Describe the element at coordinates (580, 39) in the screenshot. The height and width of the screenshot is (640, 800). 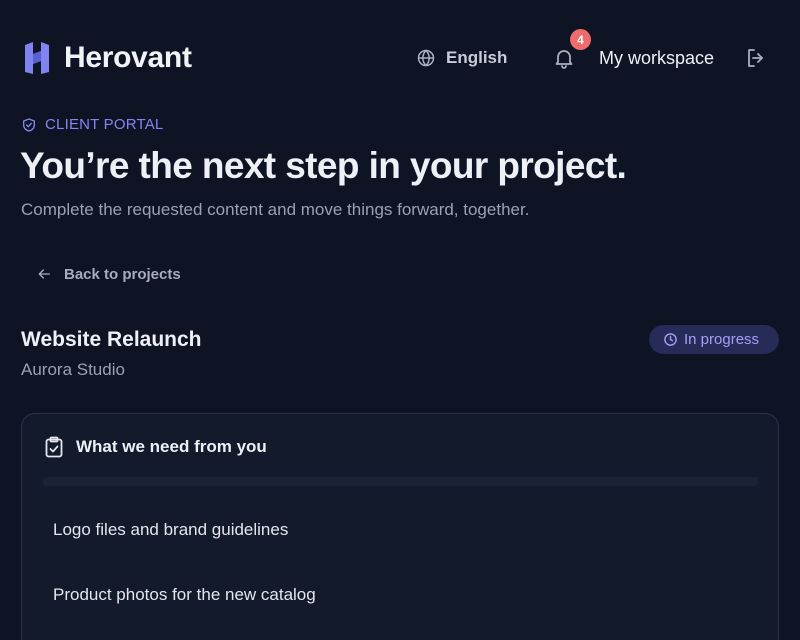
I see `notification-count-badge: 4` at that location.